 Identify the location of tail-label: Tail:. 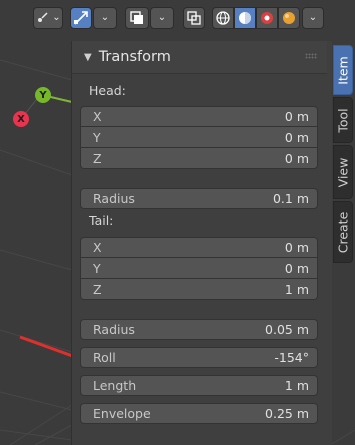
(101, 220).